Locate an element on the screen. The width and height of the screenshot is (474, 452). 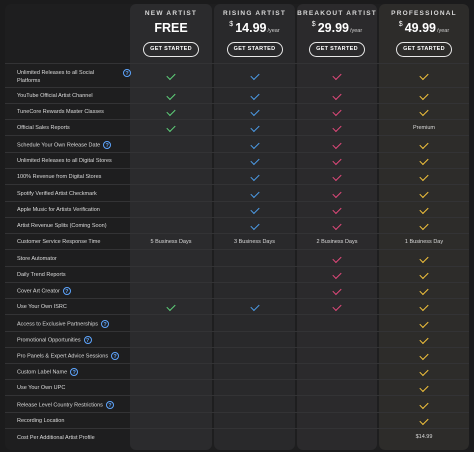
plan-price: FREE is located at coordinates (171, 28).